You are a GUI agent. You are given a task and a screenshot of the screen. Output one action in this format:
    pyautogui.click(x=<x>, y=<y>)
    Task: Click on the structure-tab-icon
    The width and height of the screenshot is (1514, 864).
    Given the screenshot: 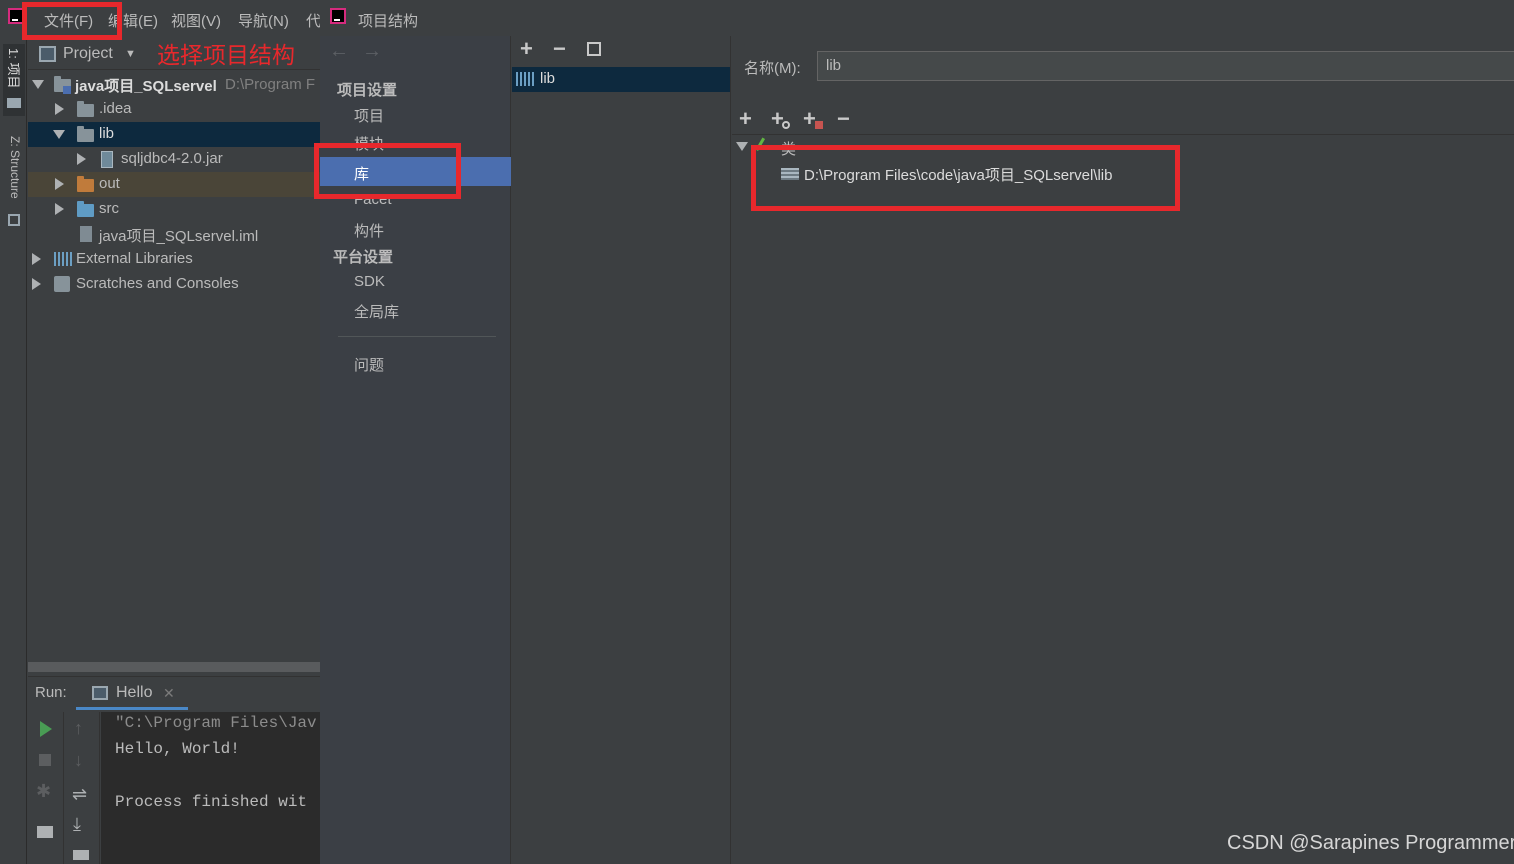 What is the action you would take?
    pyautogui.click(x=14, y=220)
    